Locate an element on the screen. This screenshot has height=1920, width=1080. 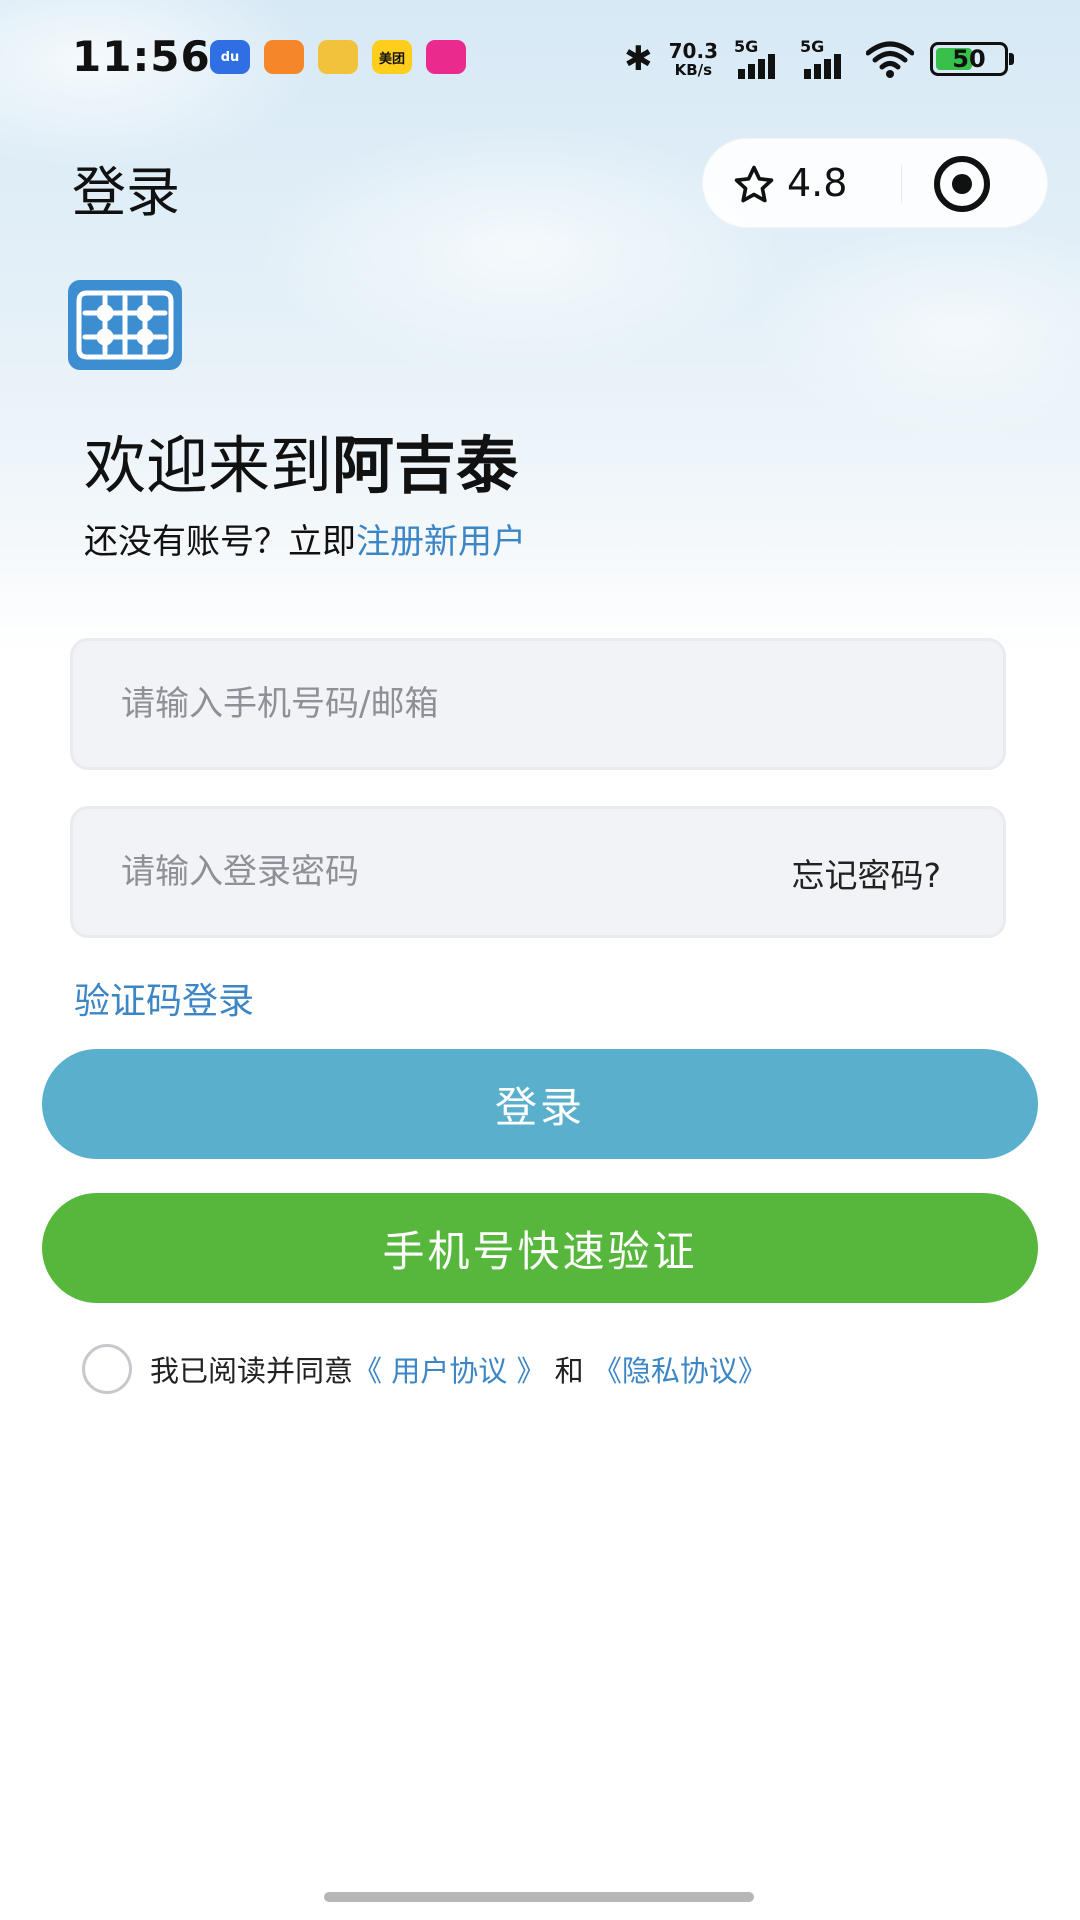
pink-app-icon is located at coordinates (446, 57).